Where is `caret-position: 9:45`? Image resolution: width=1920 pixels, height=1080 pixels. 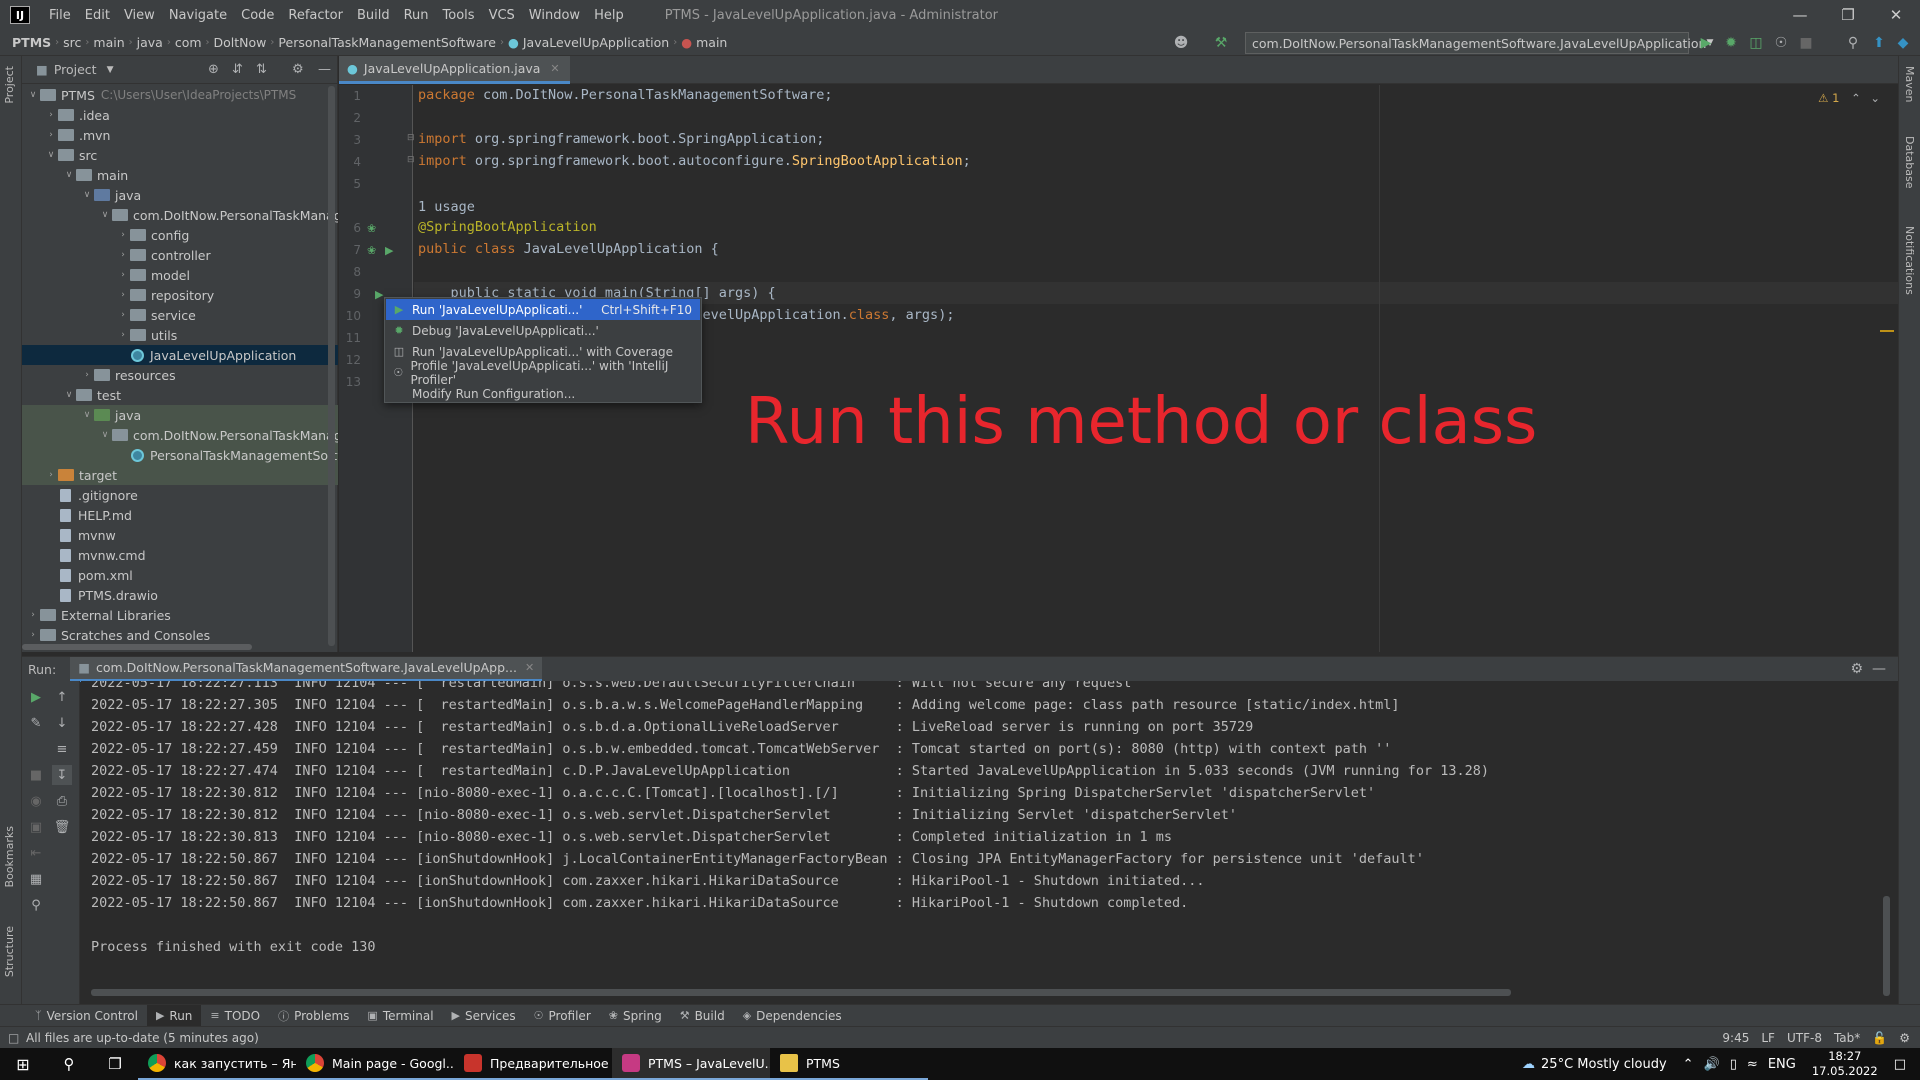
caret-position: 9:45 is located at coordinates (1735, 1038).